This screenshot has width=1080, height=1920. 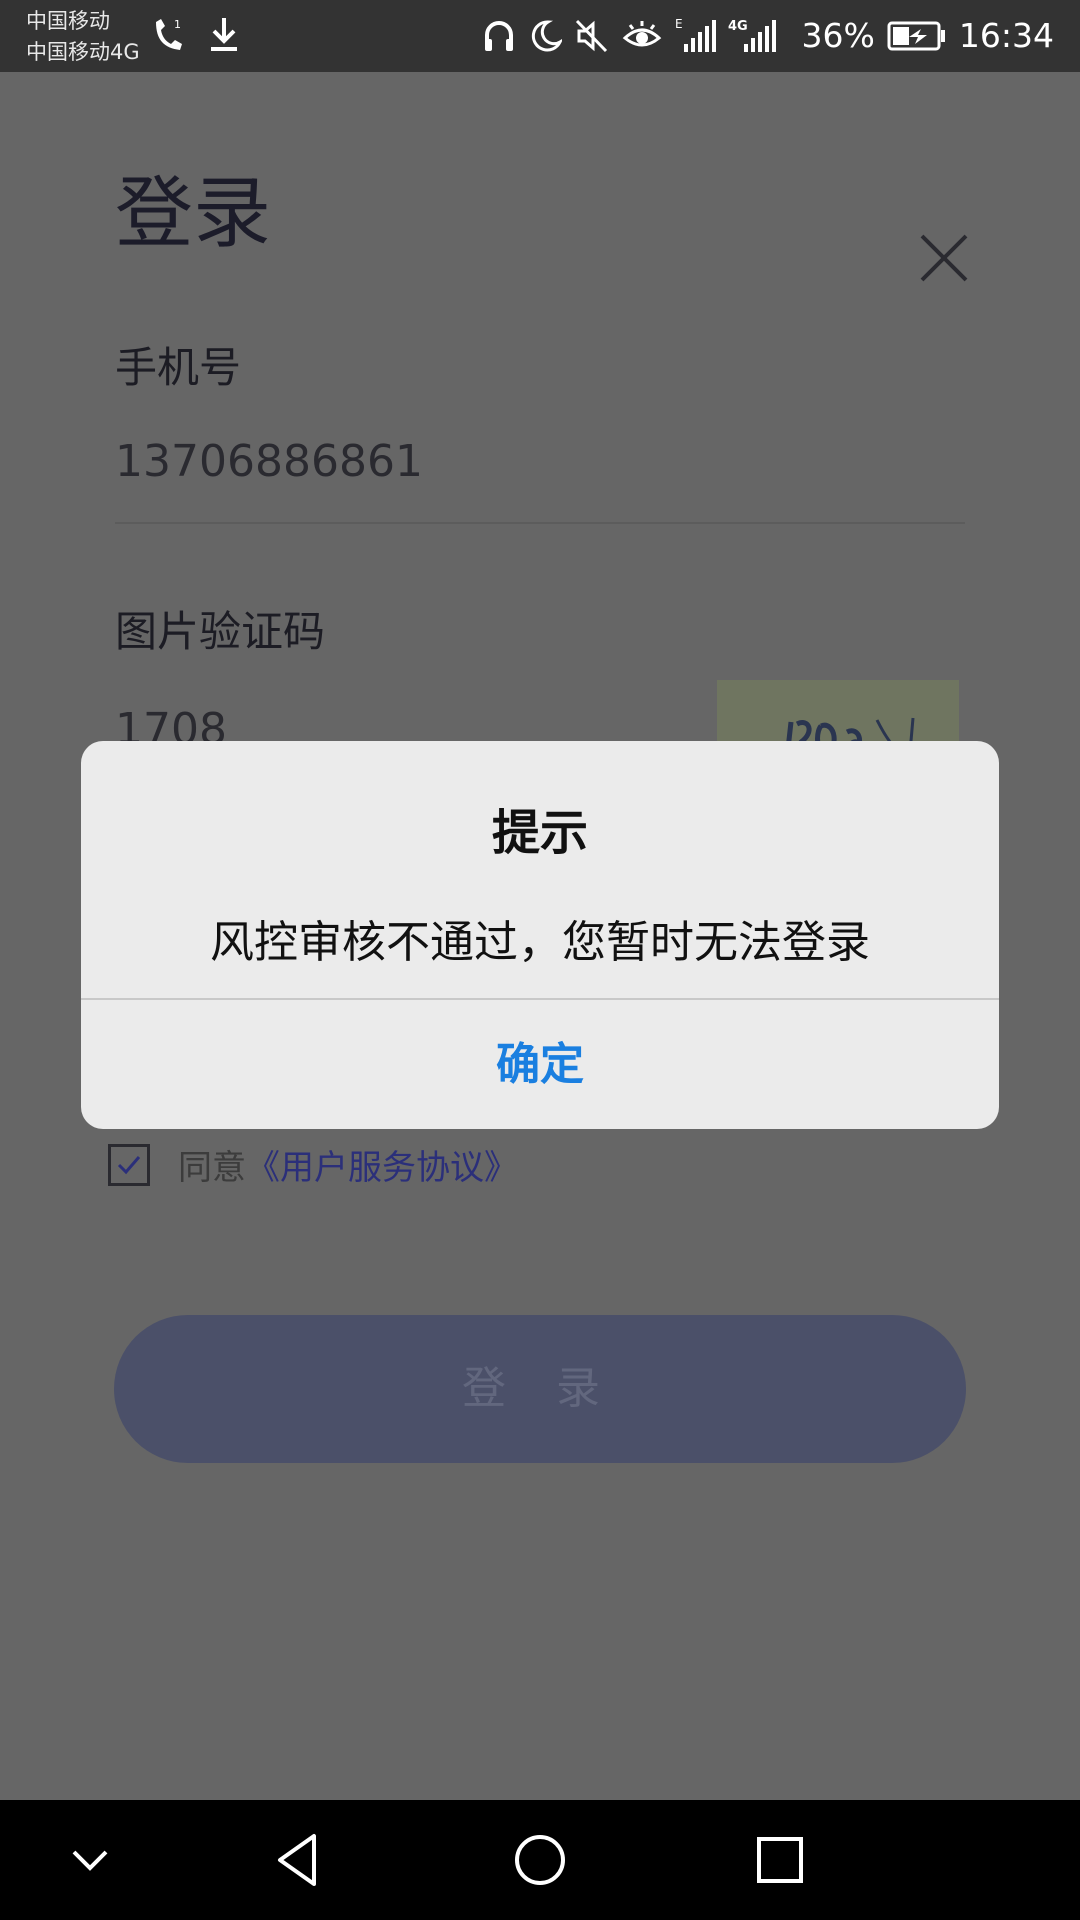 What do you see at coordinates (540, 523) in the screenshot?
I see `phone-divider` at bounding box center [540, 523].